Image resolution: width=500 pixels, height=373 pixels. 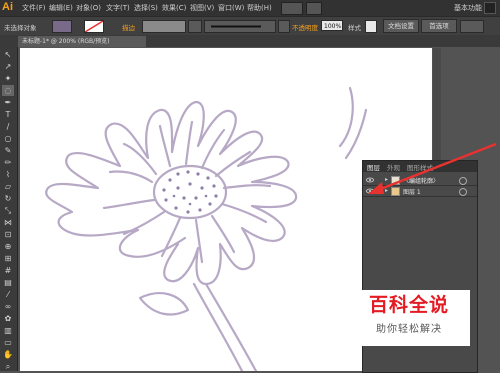 What do you see at coordinates (354, 28) in the screenshot?
I see `style-label: 样式` at bounding box center [354, 28].